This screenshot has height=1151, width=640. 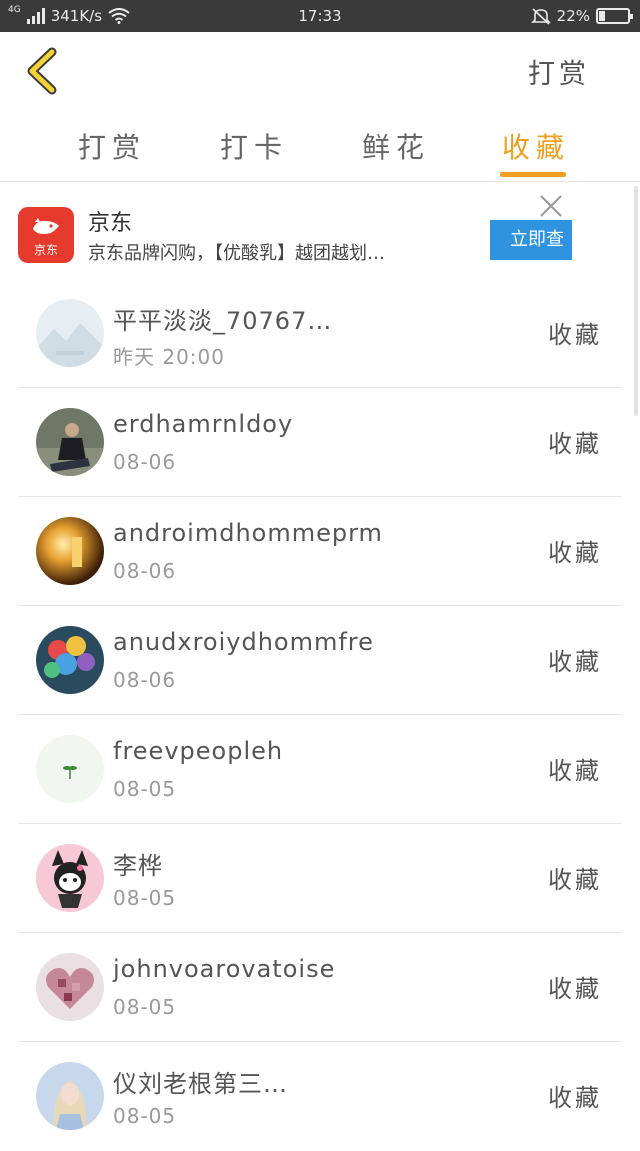 I want to click on jd-dog-icon, so click(x=46, y=226).